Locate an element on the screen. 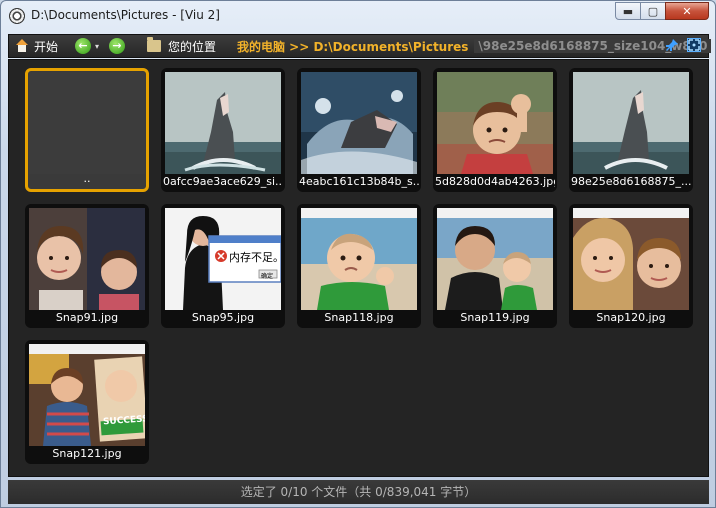  dialog-message: 内存不足。 is located at coordinates (255, 257).